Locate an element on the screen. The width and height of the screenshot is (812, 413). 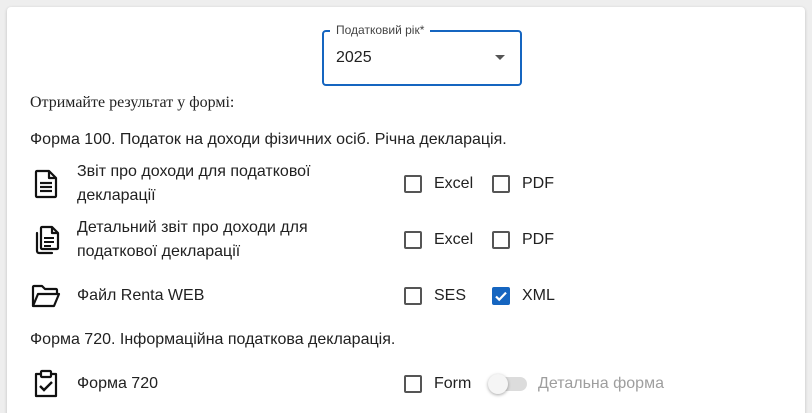
renta-web-label: Файл Renta WEB is located at coordinates (141, 295).